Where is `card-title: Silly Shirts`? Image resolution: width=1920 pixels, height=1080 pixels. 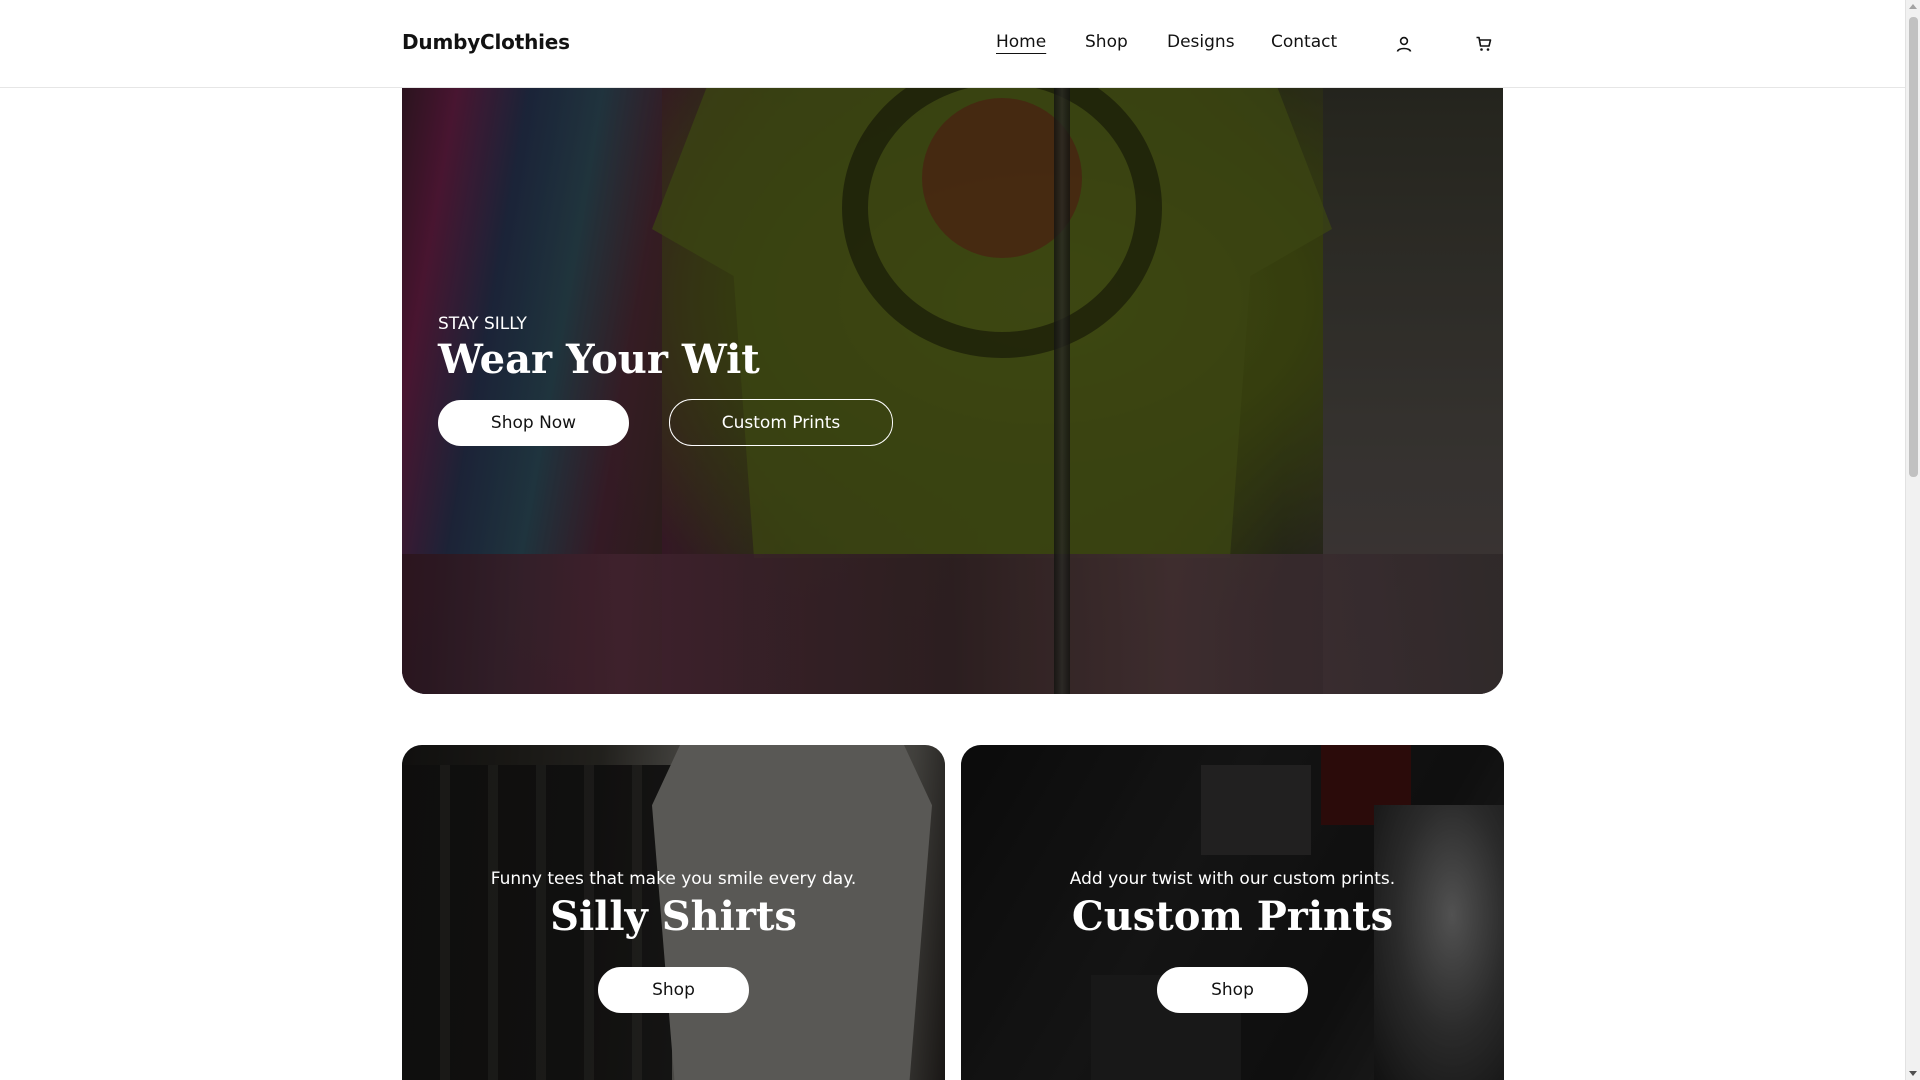 card-title: Silly Shirts is located at coordinates (673, 916).